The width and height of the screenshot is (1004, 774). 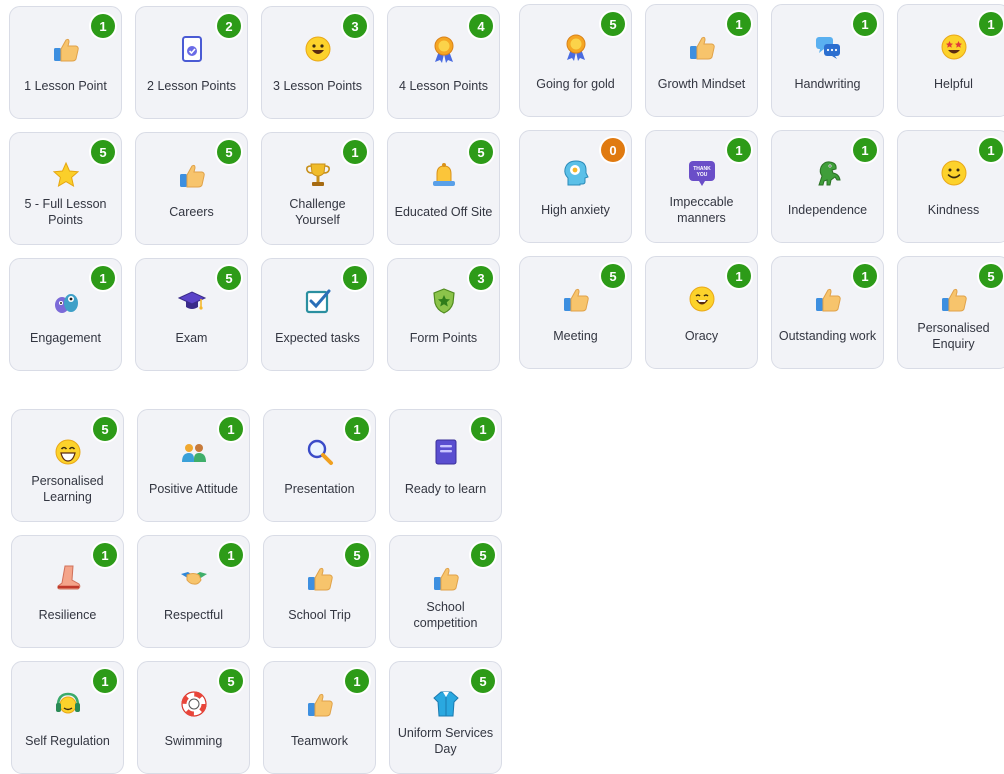 What do you see at coordinates (954, 173) in the screenshot?
I see `smile-face-icon` at bounding box center [954, 173].